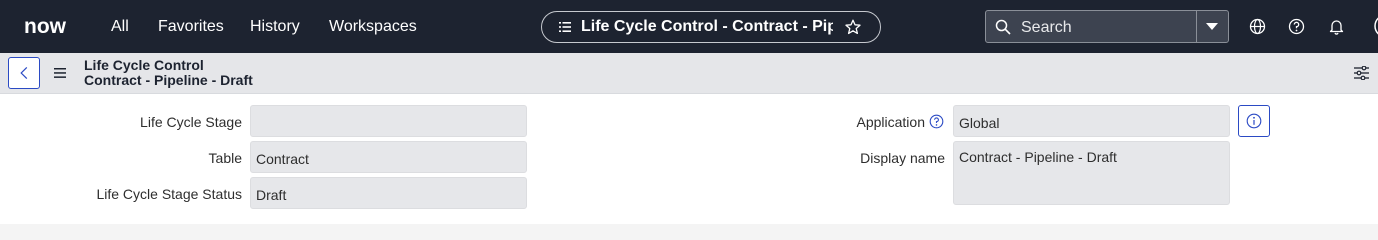 This screenshot has width=1378, height=240. I want to click on globe-icon, so click(1257, 26).